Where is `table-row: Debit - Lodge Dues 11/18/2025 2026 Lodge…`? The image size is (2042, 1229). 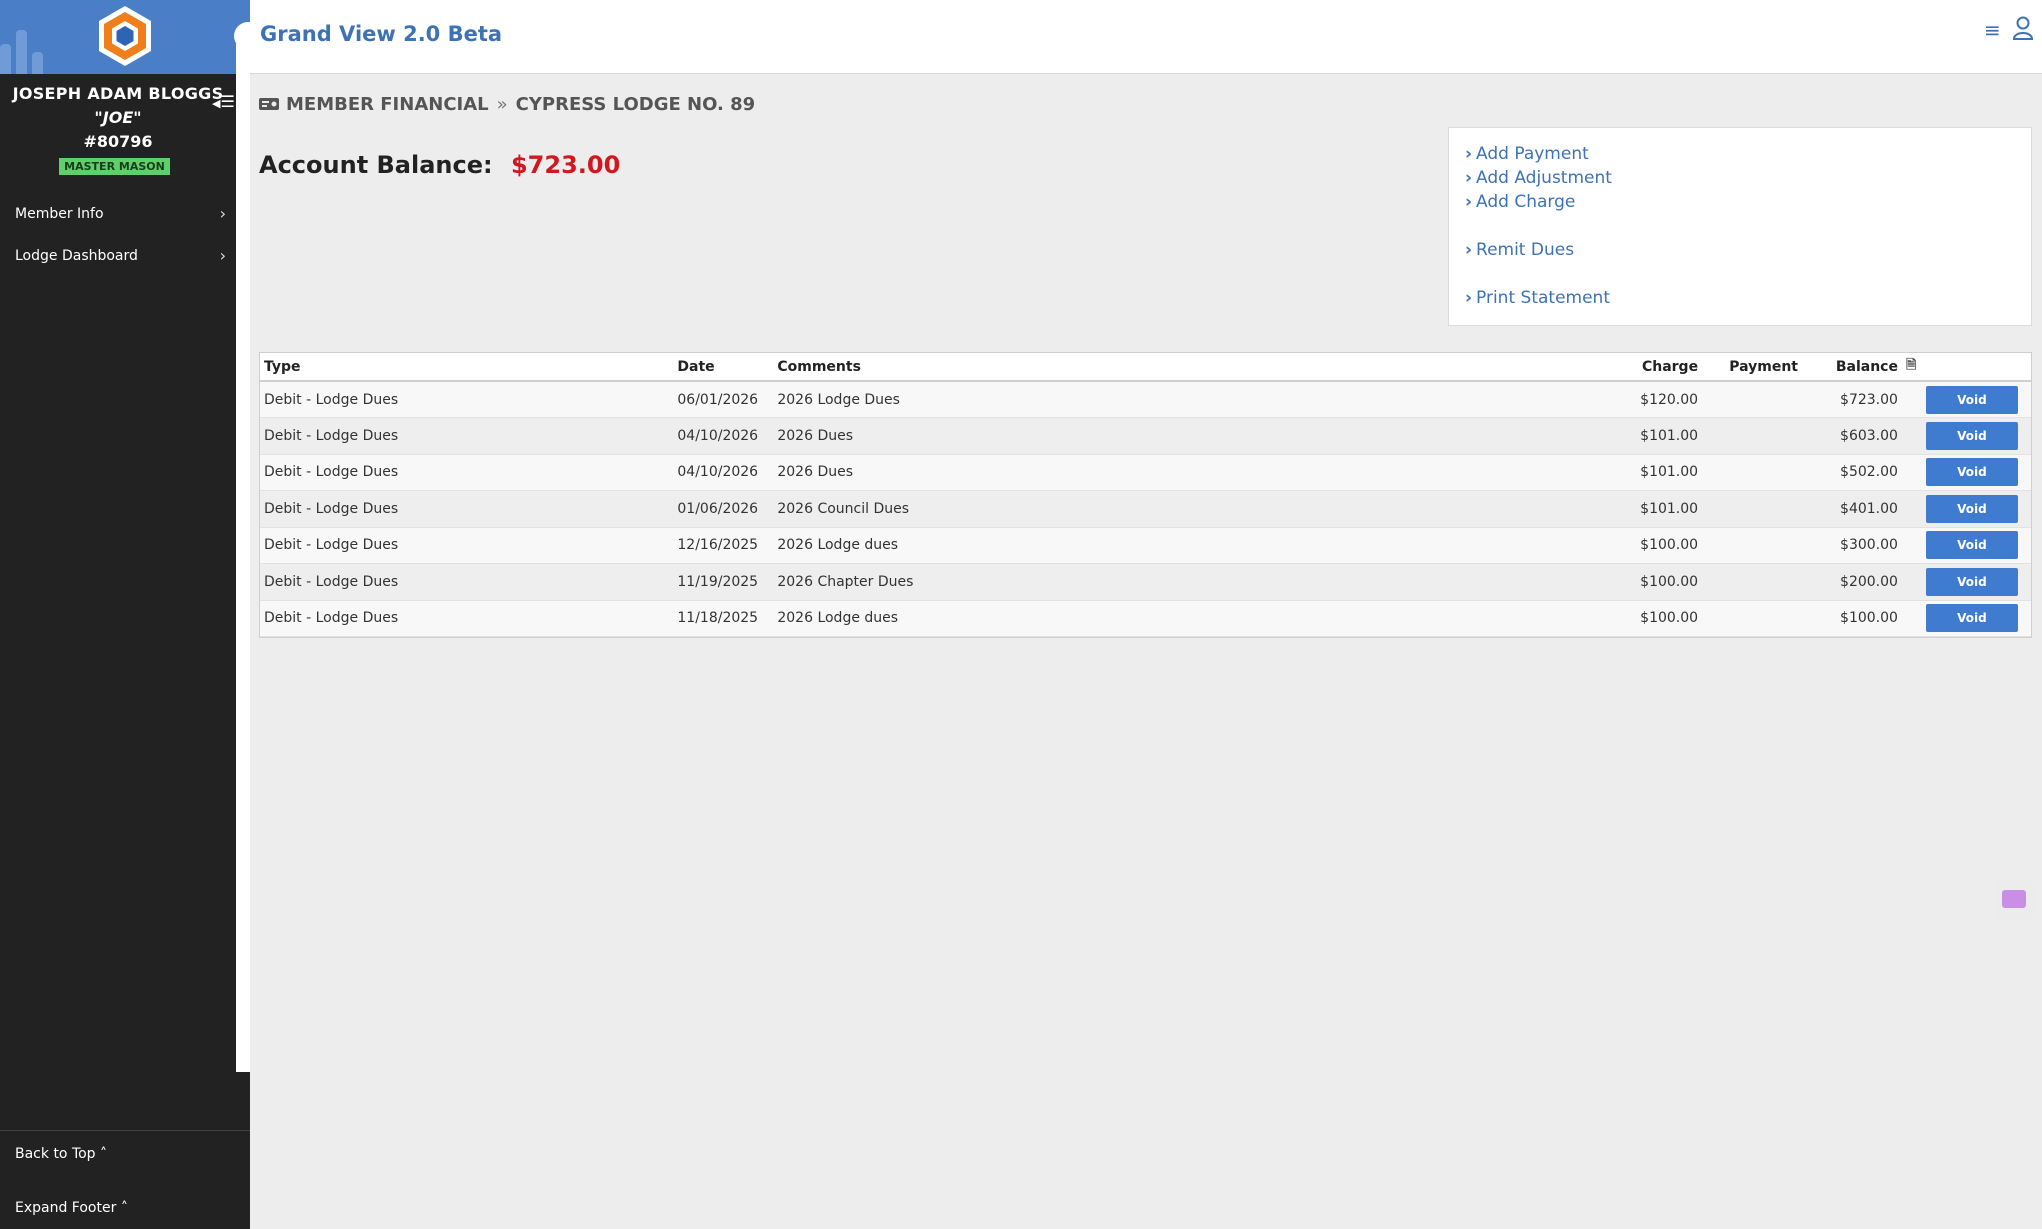
table-row: Debit - Lodge Dues 11/18/2025 2026 Lodge… is located at coordinates (1145, 618).